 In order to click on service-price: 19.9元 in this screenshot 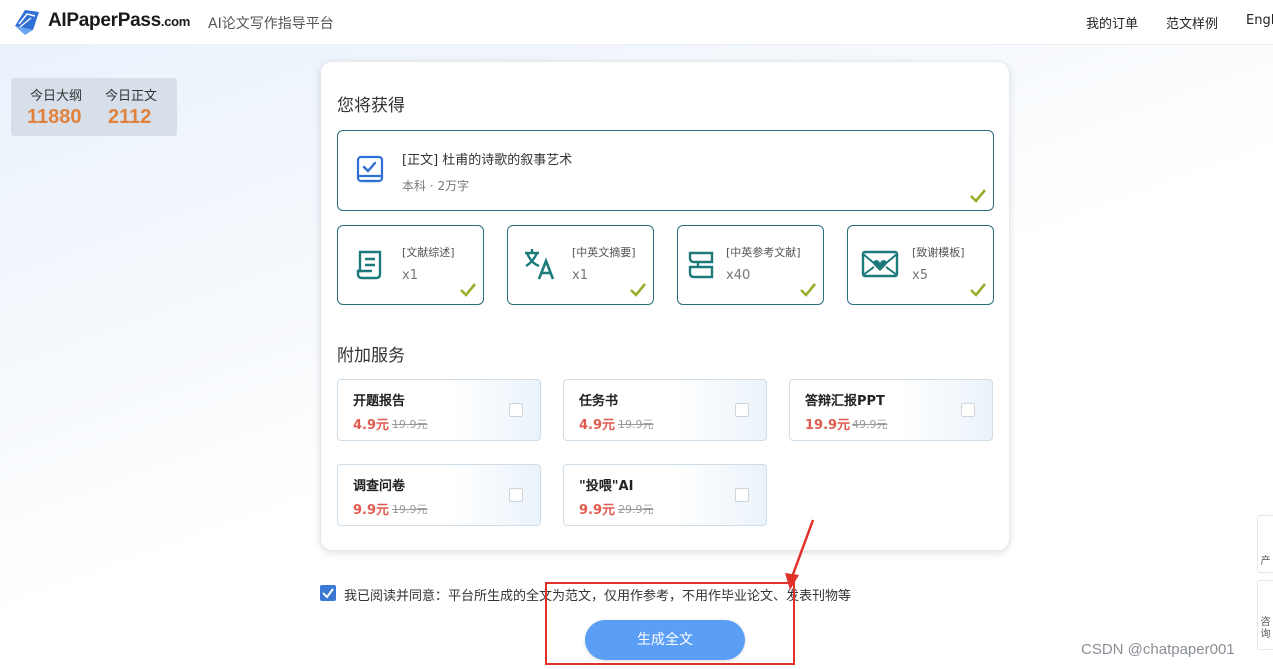, I will do `click(828, 425)`.